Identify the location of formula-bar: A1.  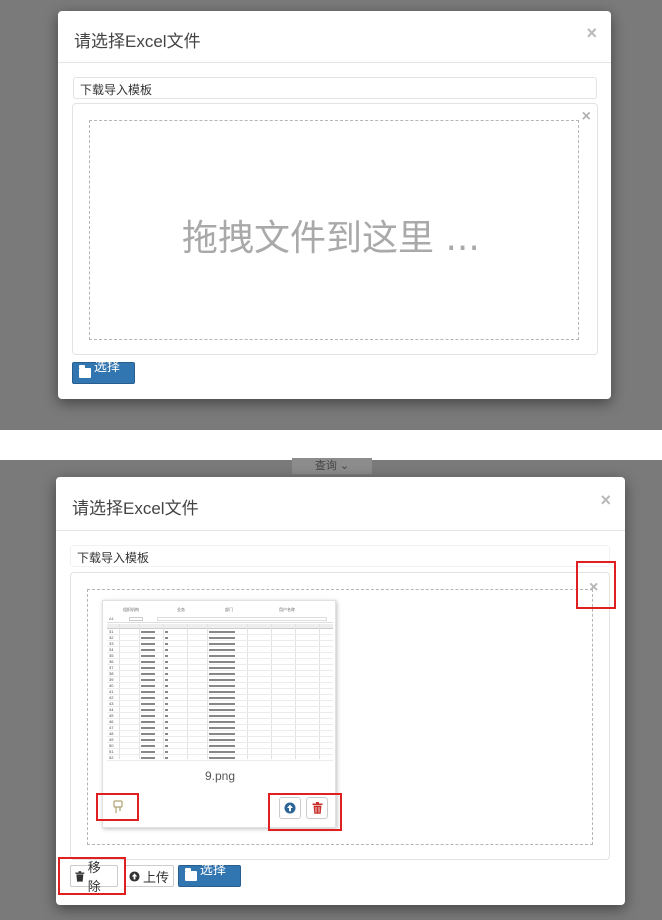
(220, 619).